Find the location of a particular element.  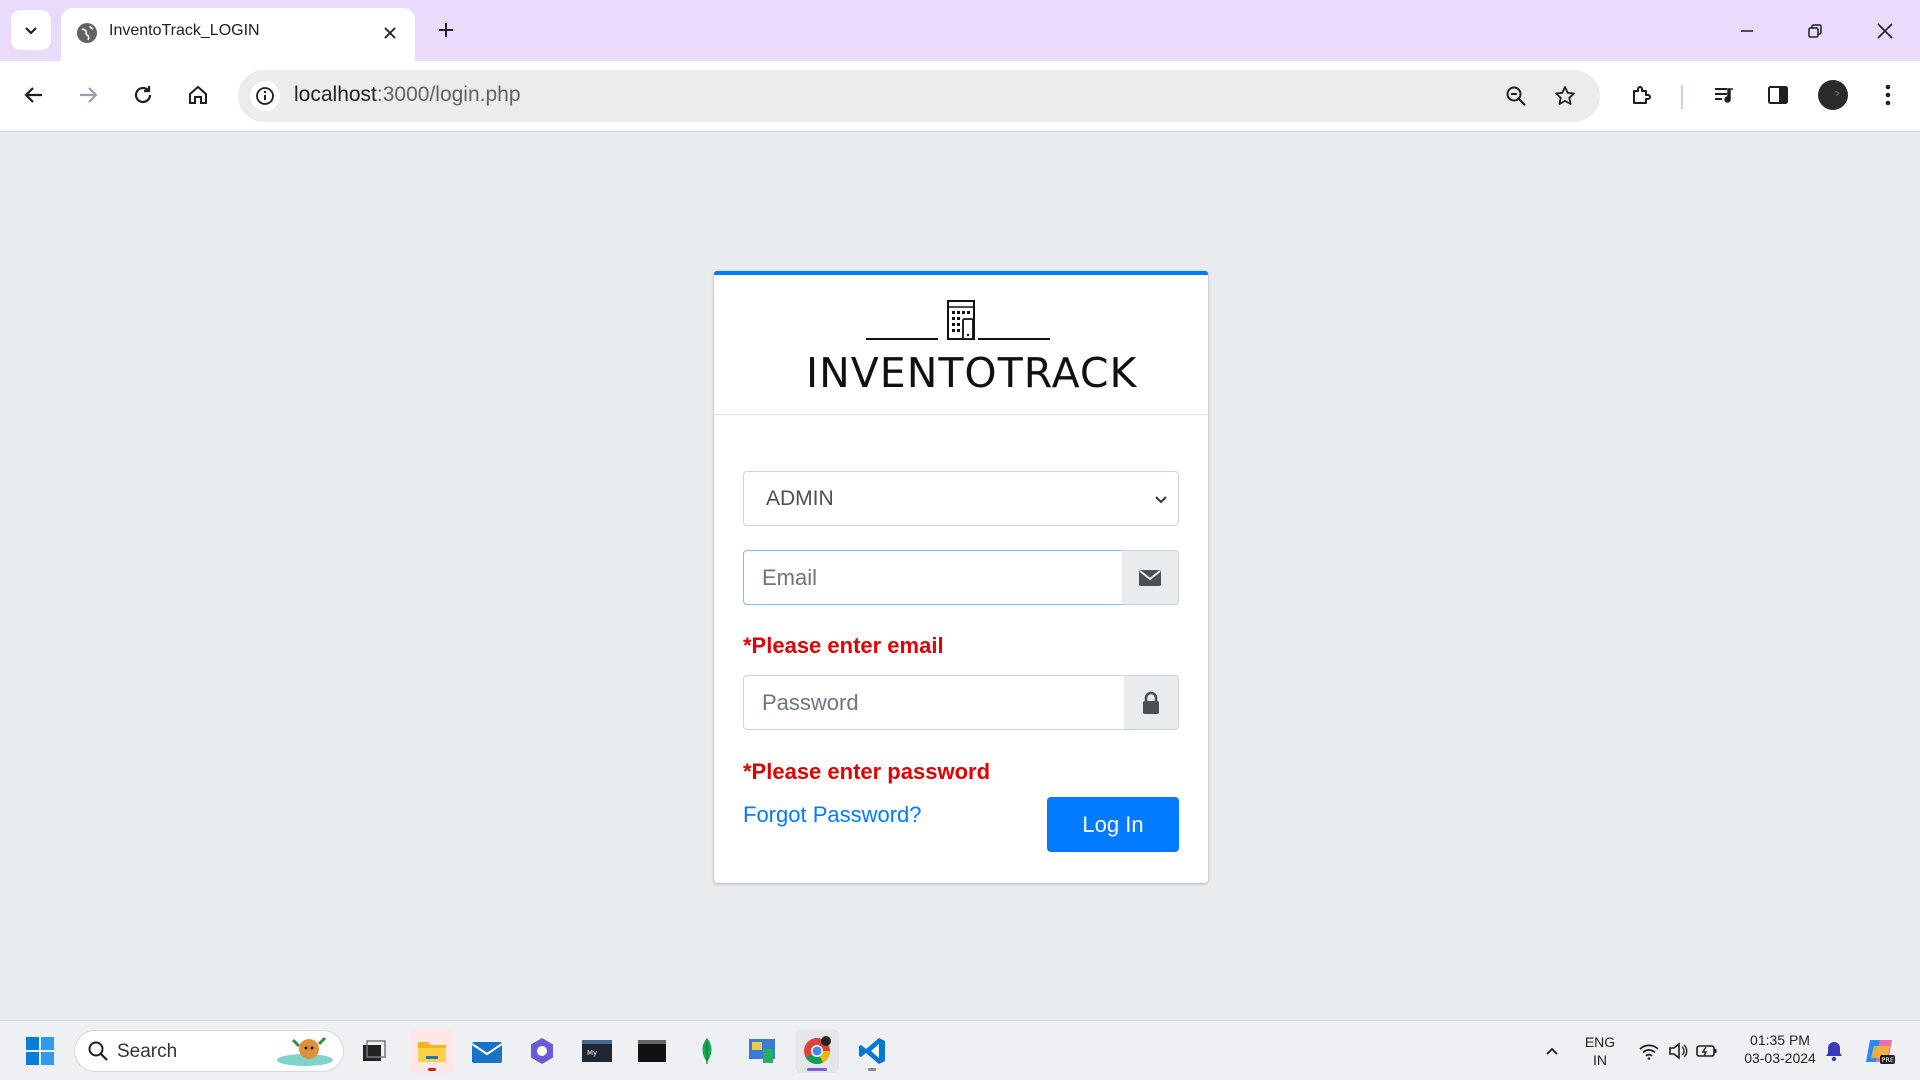

role-select: ADMIN is located at coordinates (961, 498).